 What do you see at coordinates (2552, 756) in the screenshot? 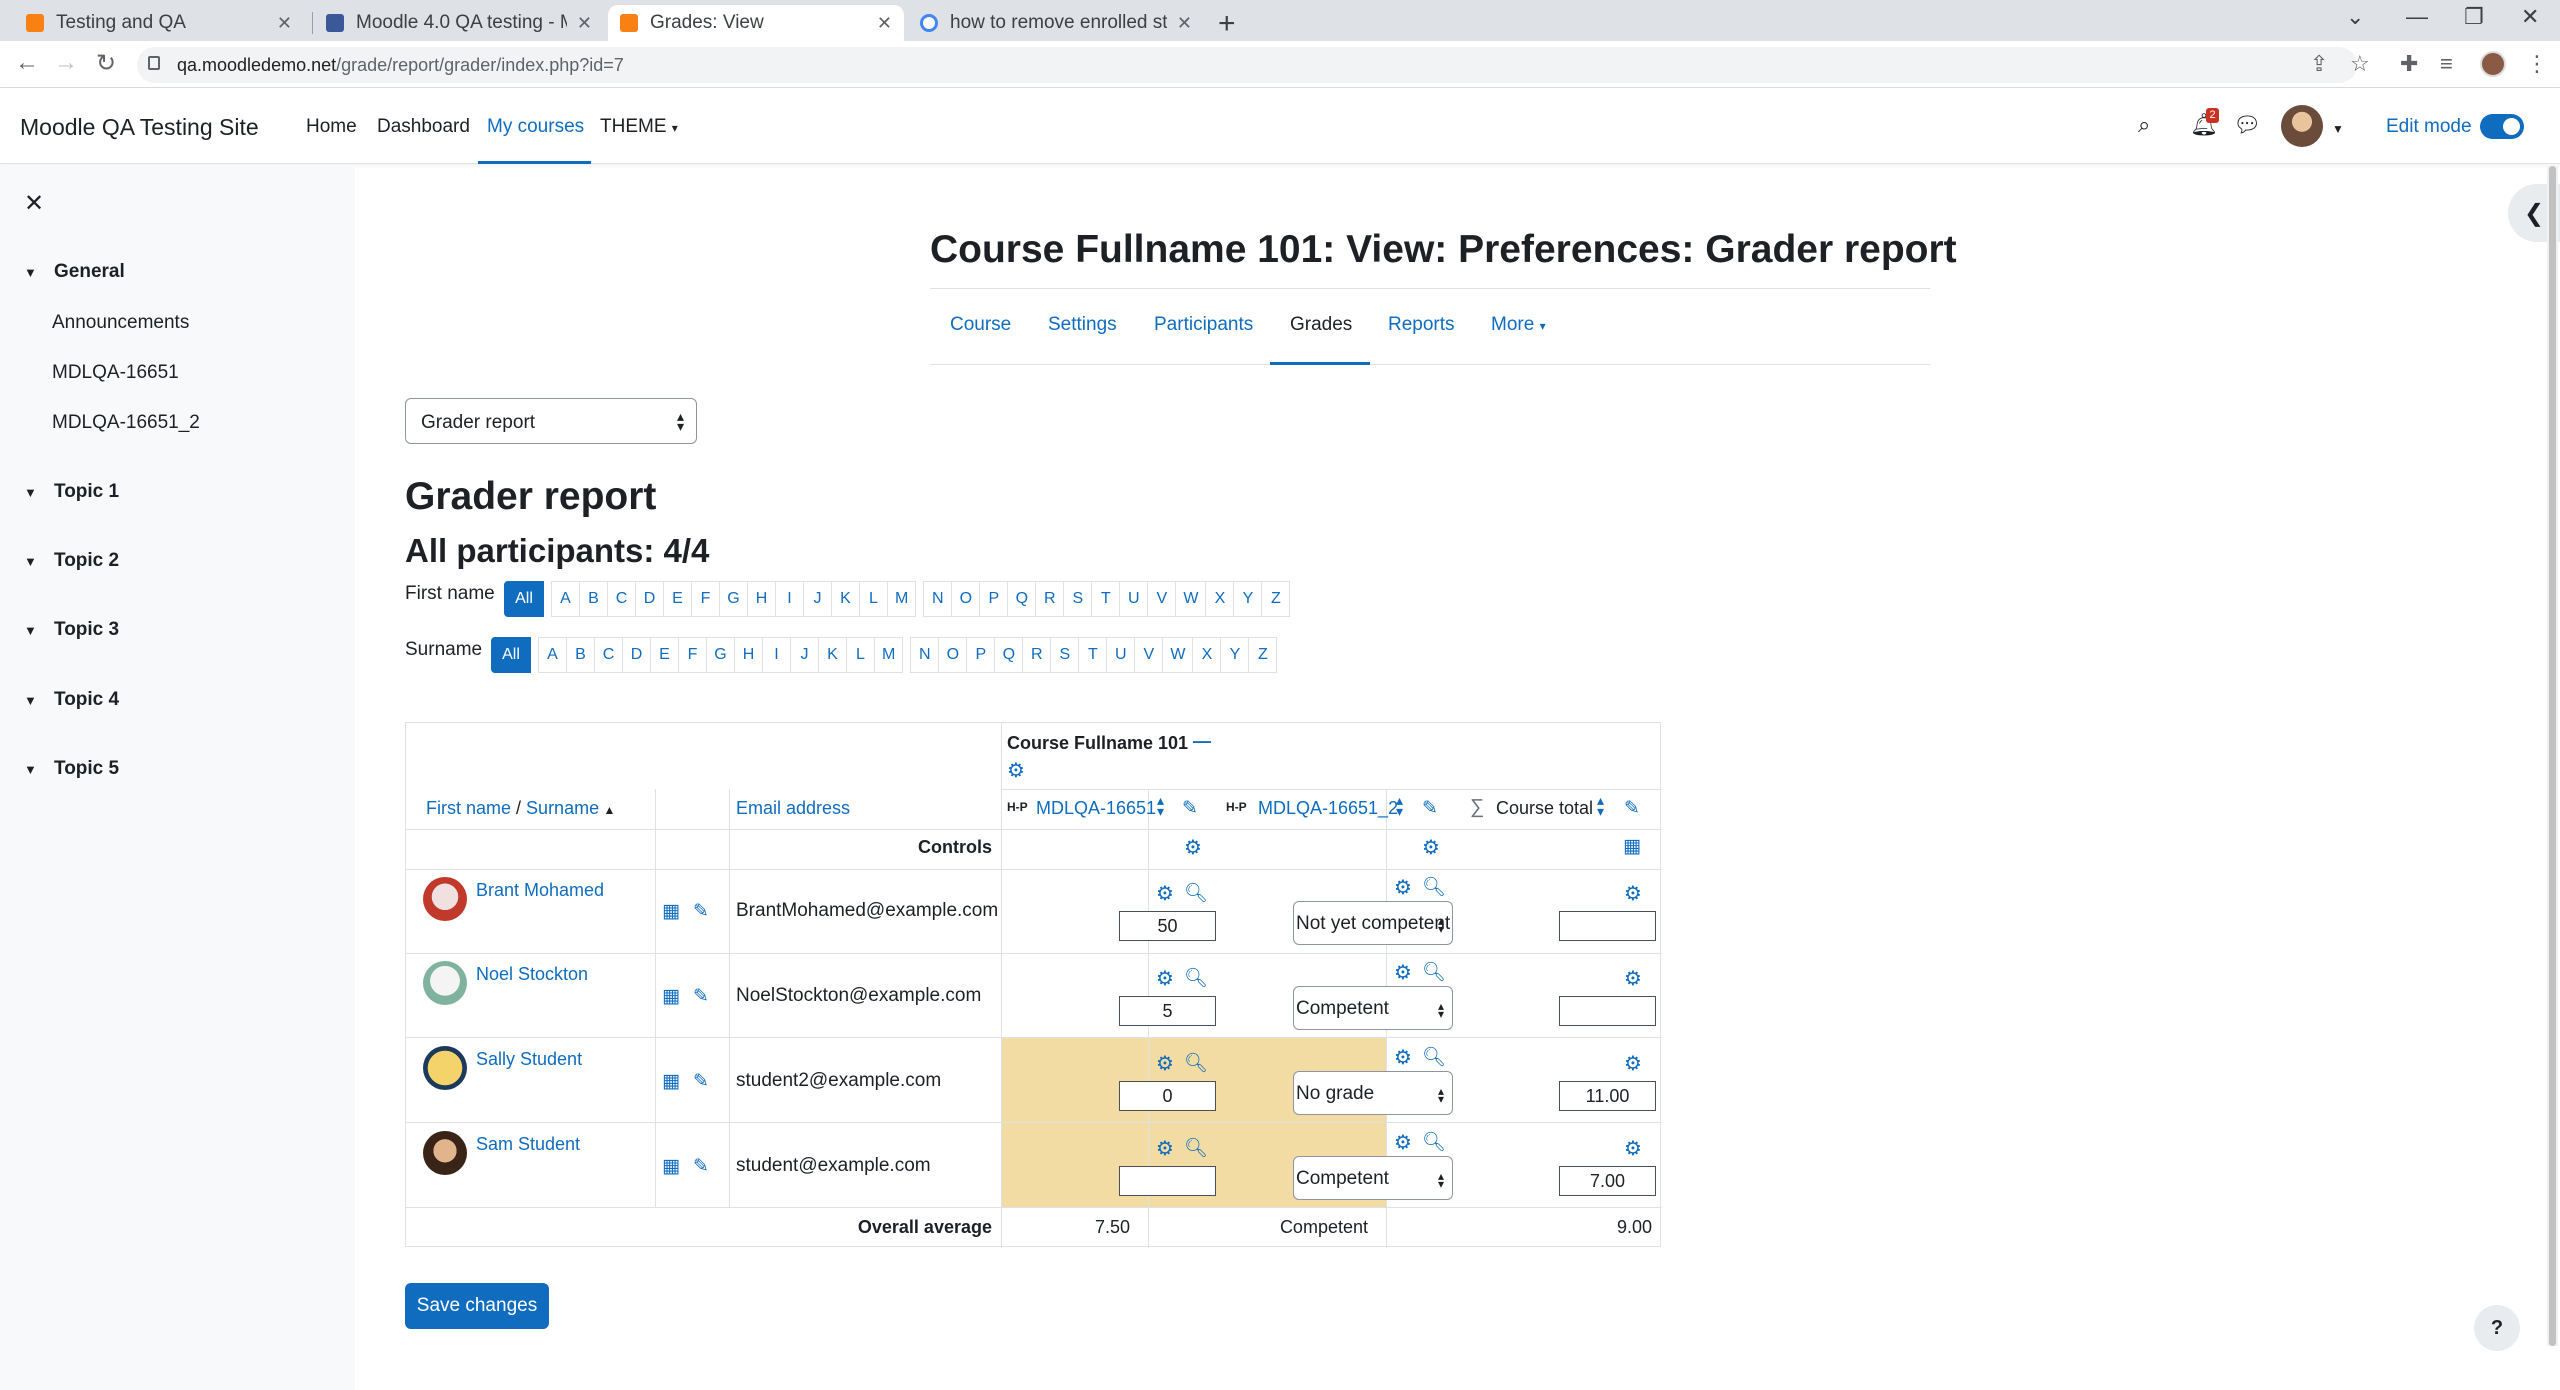
I see `page-scrollbar` at bounding box center [2552, 756].